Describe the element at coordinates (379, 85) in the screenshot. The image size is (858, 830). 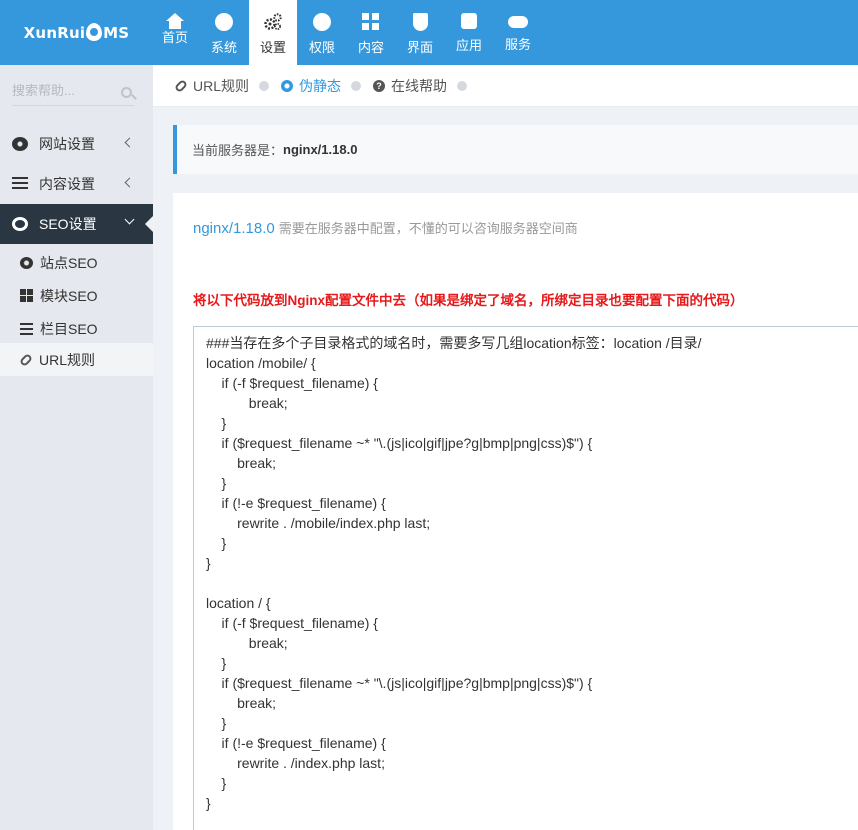
I see `question-icon: ?` at that location.